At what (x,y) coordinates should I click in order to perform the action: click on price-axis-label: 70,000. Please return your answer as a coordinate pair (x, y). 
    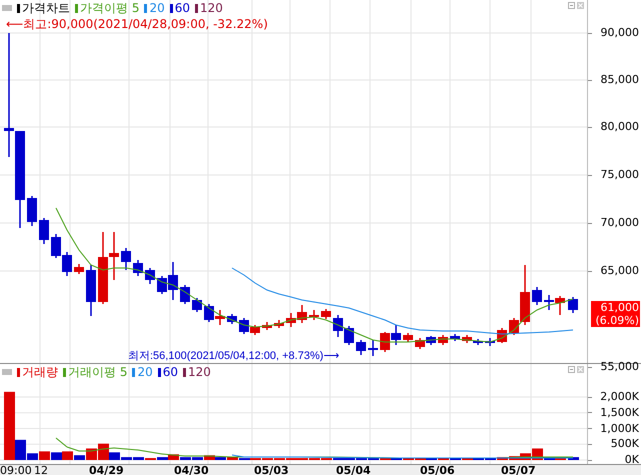
    Looking at the image, I should click on (620, 223).